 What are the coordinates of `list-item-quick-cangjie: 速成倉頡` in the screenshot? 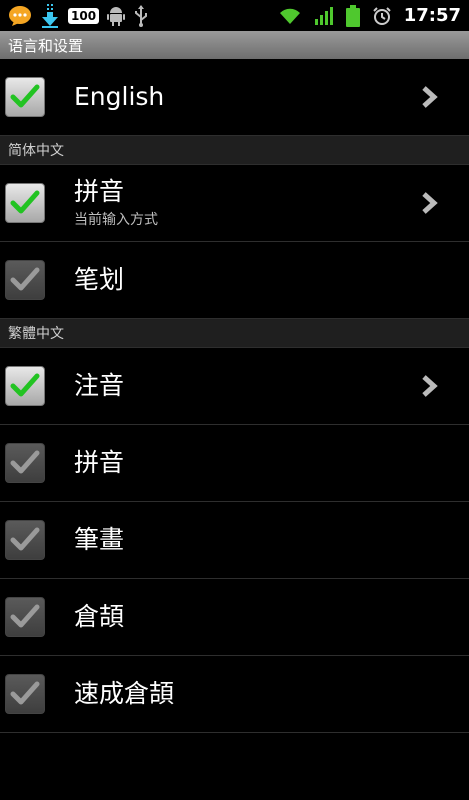 It's located at (234, 694).